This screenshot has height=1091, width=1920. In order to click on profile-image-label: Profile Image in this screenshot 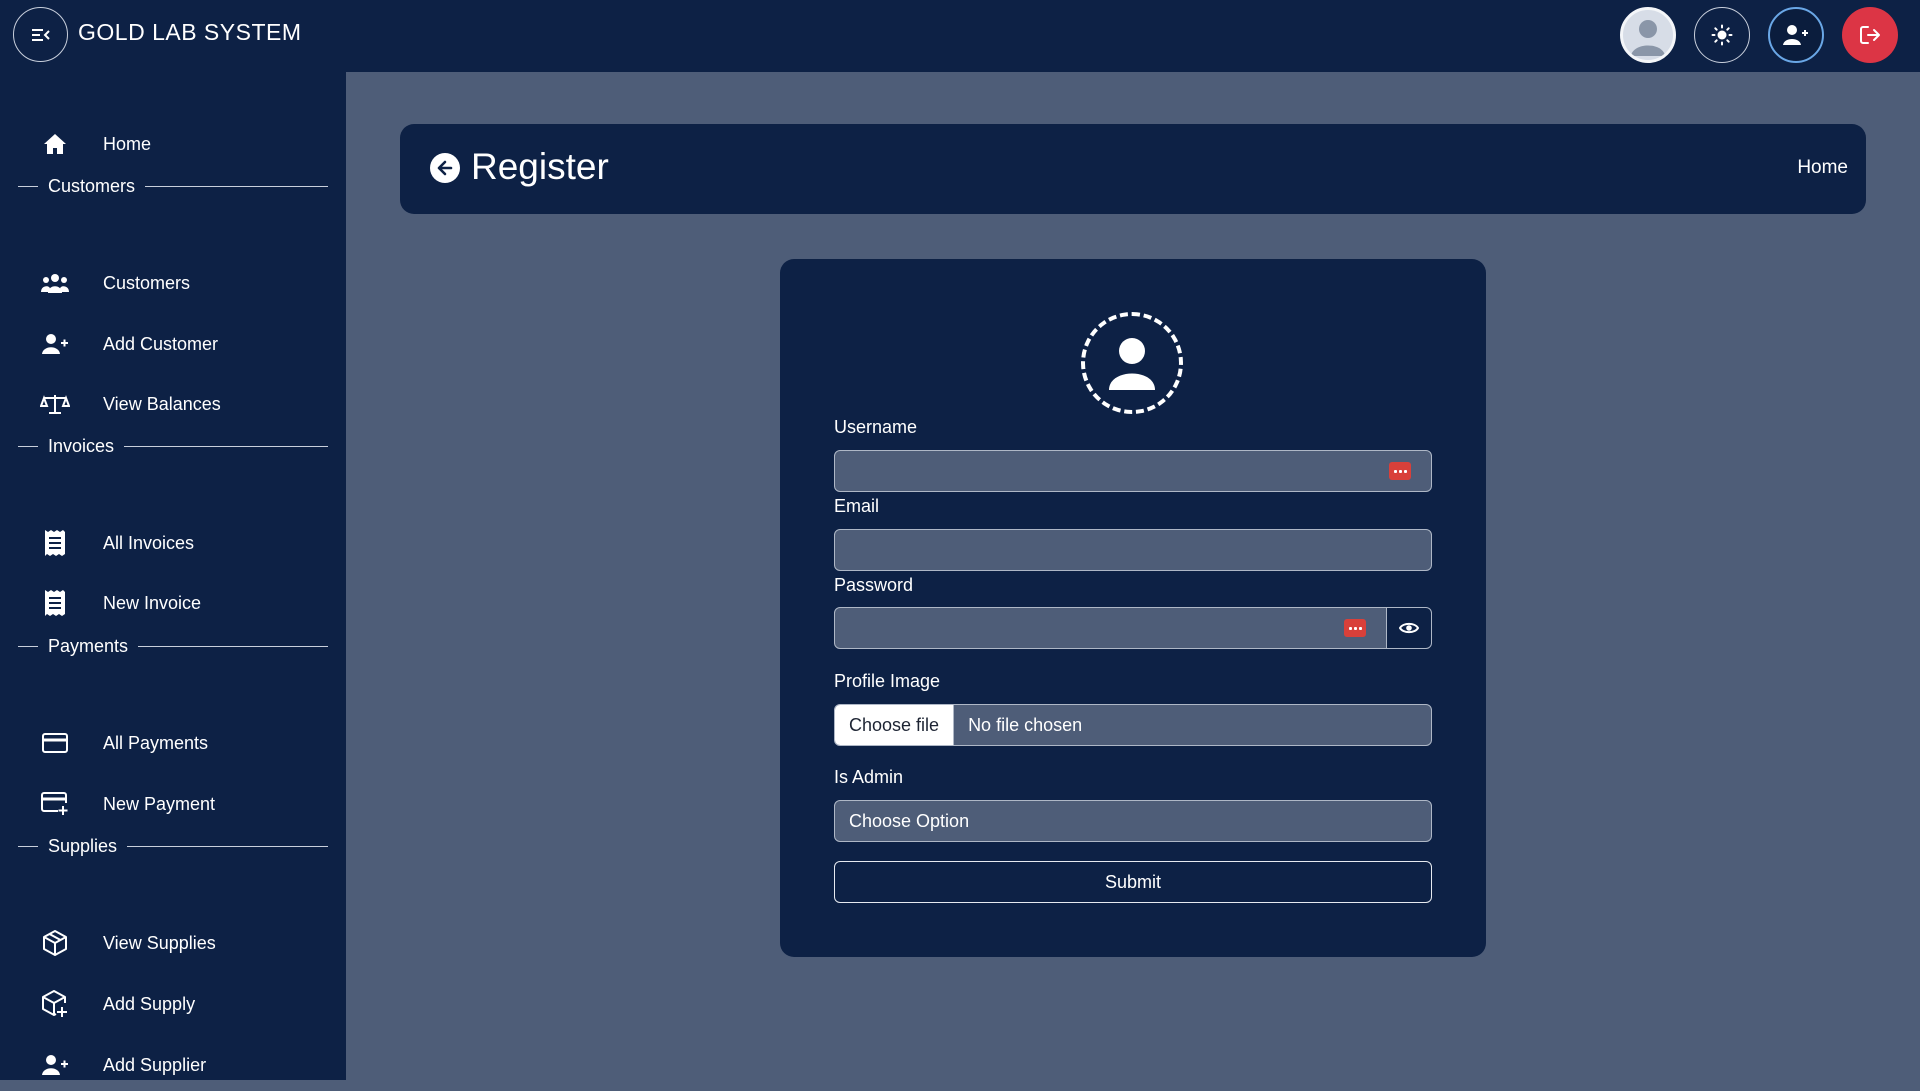, I will do `click(887, 681)`.